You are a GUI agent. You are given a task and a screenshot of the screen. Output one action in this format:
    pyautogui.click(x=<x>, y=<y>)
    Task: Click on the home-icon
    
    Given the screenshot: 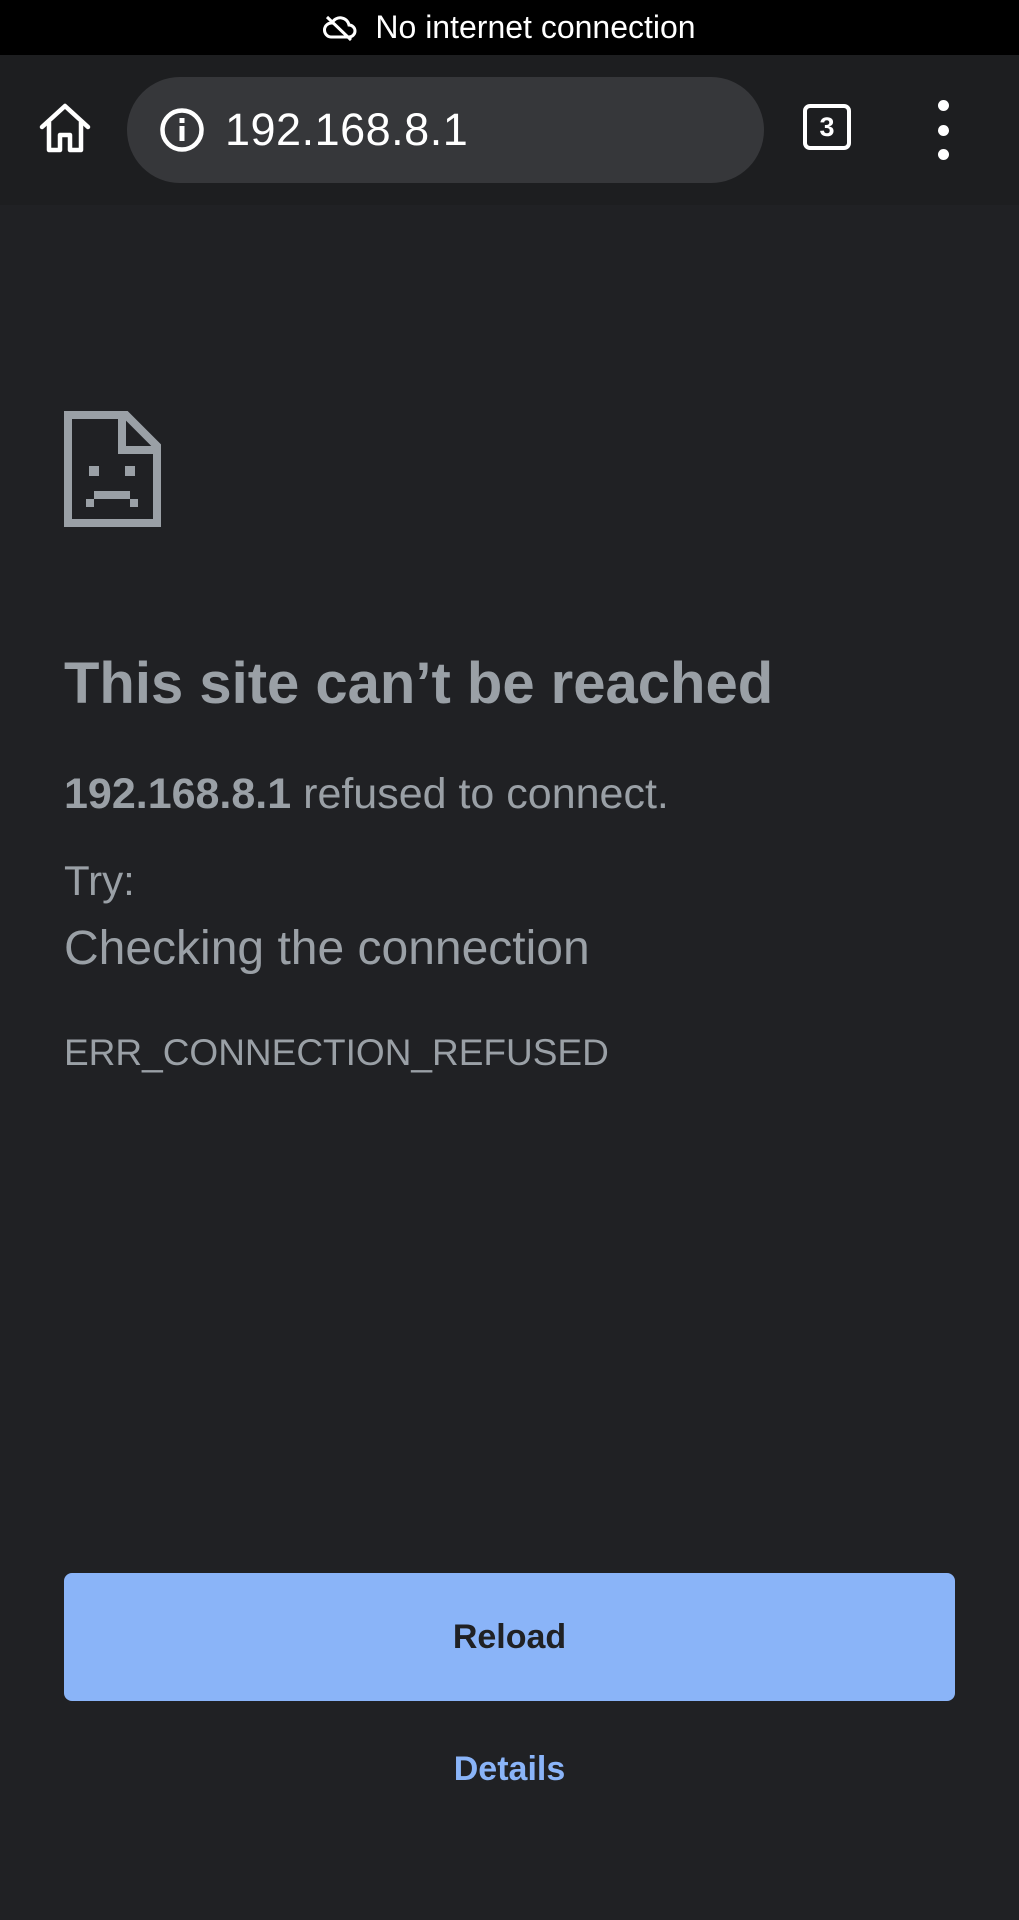 What is the action you would take?
    pyautogui.click(x=65, y=130)
    